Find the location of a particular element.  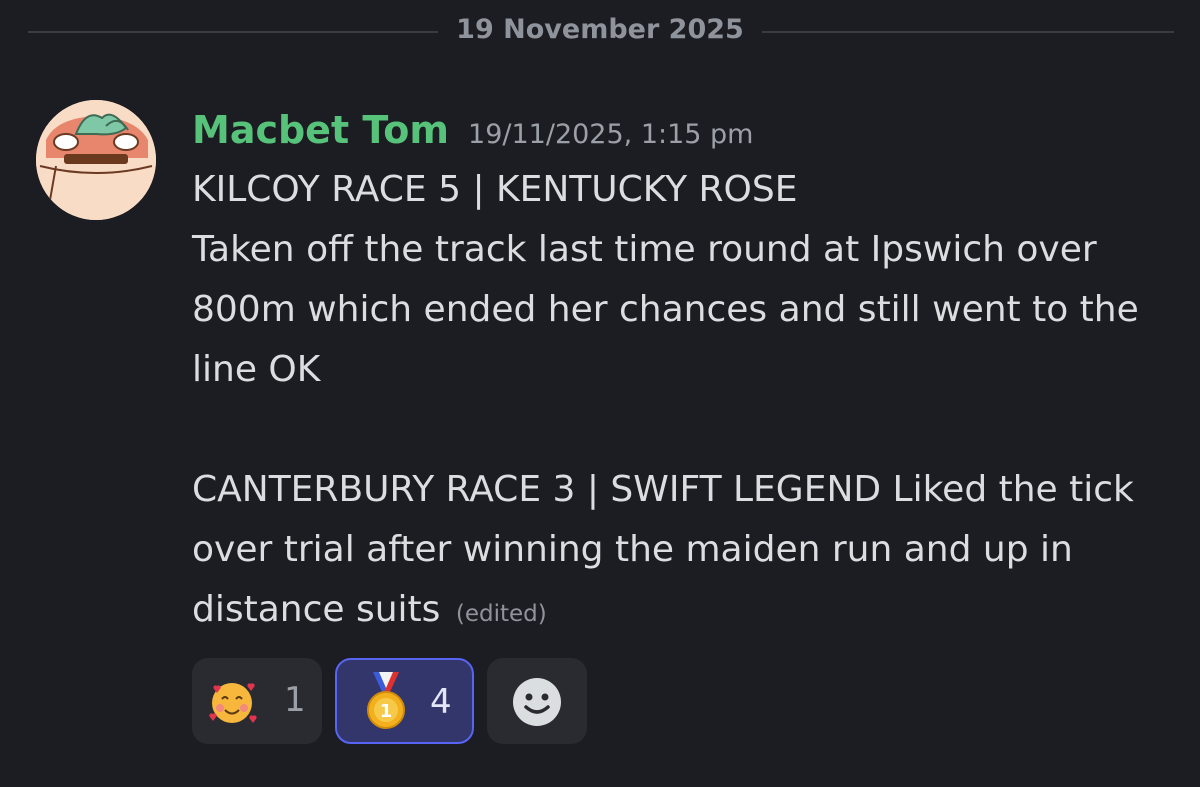

add-reaction-button is located at coordinates (537, 701).